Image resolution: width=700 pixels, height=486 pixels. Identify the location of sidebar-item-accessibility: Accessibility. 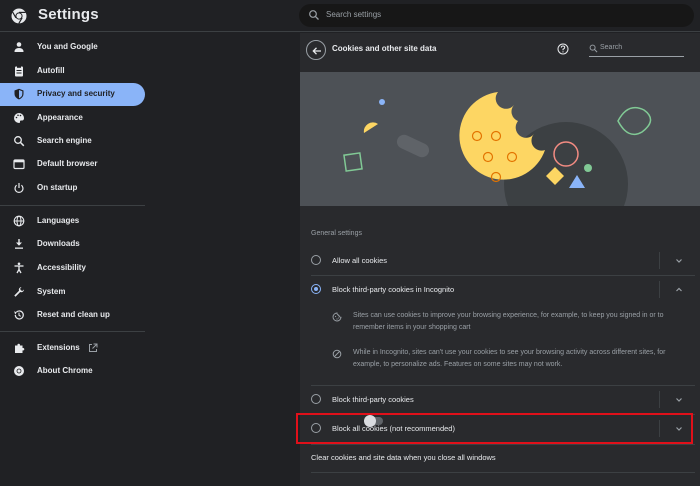
(72, 268).